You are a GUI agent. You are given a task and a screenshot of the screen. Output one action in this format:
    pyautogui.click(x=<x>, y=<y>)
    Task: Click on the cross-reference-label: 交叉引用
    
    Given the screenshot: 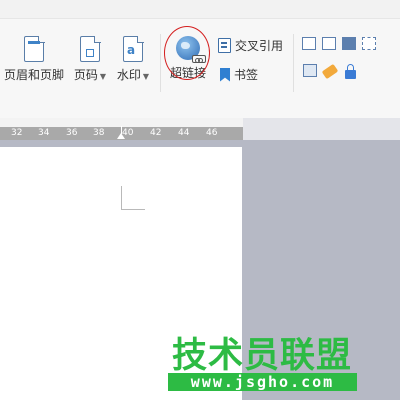 What is the action you would take?
    pyautogui.click(x=259, y=46)
    